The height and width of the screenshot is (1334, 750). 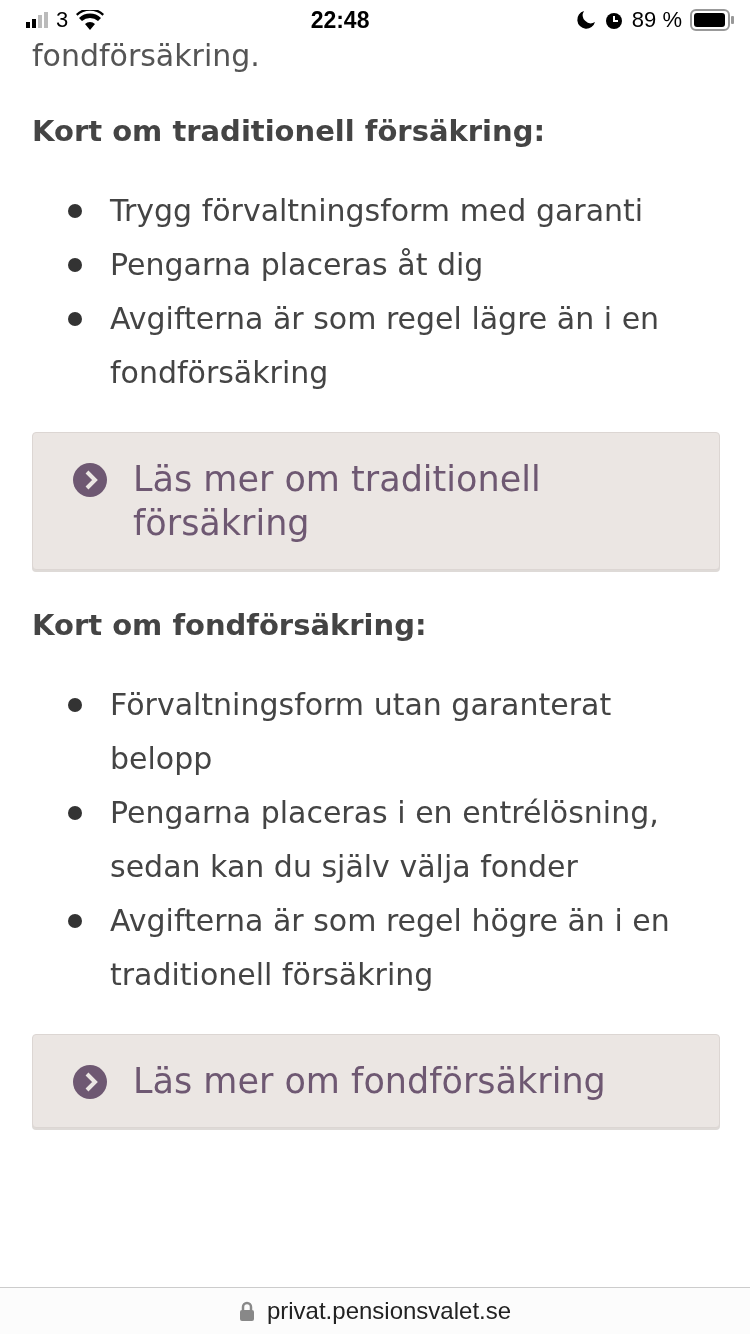 I want to click on section-heading: Kort om traditionell försäkring:, so click(x=289, y=131).